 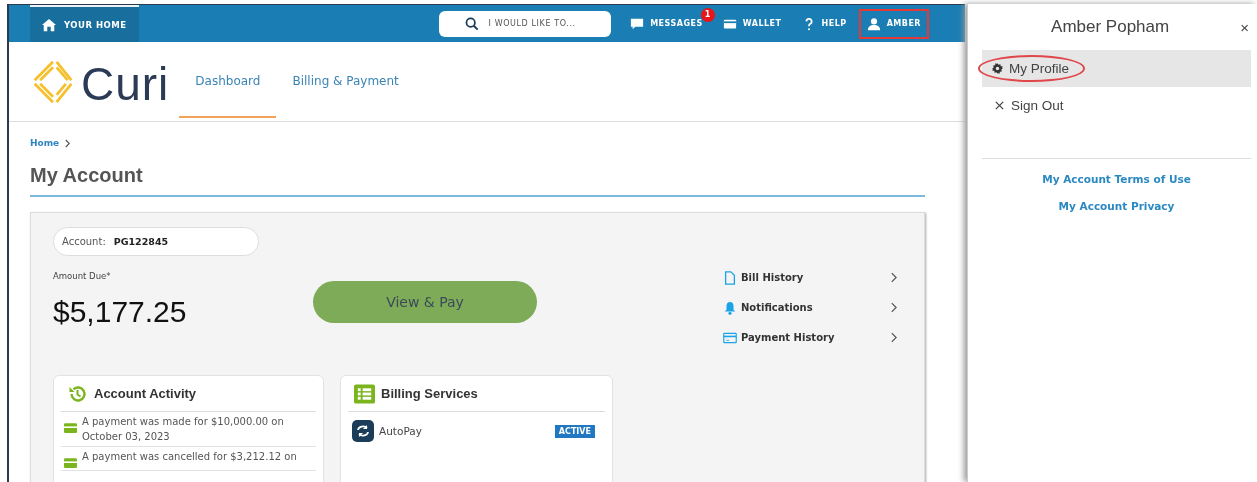 What do you see at coordinates (84, 241) in the screenshot?
I see `account-label: Account:` at bounding box center [84, 241].